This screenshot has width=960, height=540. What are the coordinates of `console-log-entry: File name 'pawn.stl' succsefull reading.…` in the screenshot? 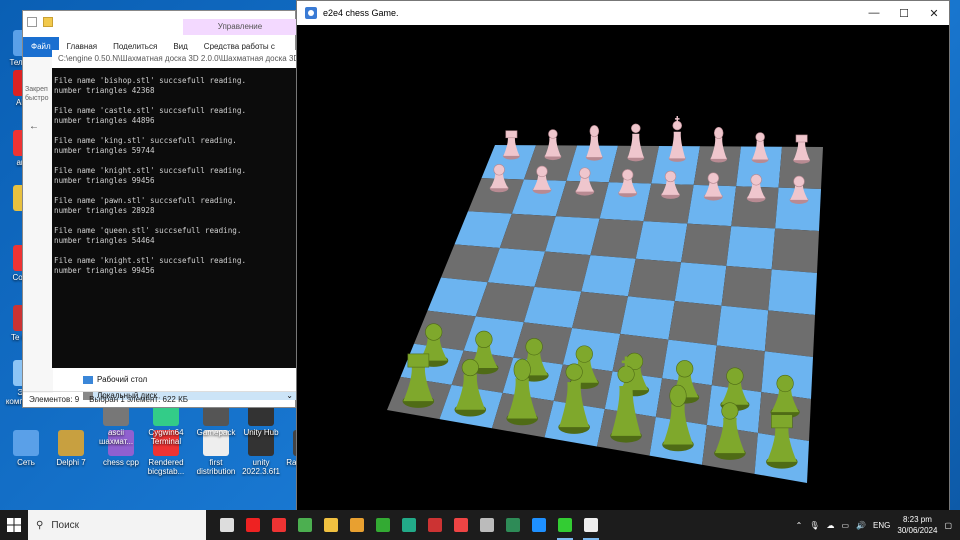 It's located at (174, 206).